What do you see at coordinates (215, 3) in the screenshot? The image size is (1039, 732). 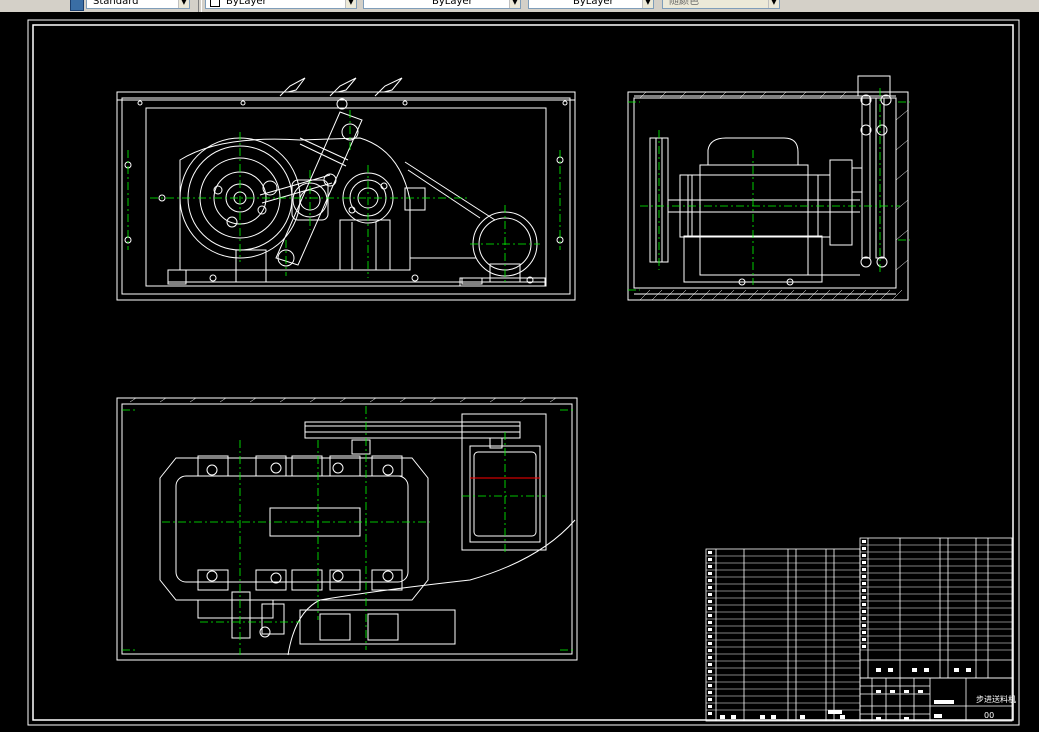 I see `color-swatch-icon` at bounding box center [215, 3].